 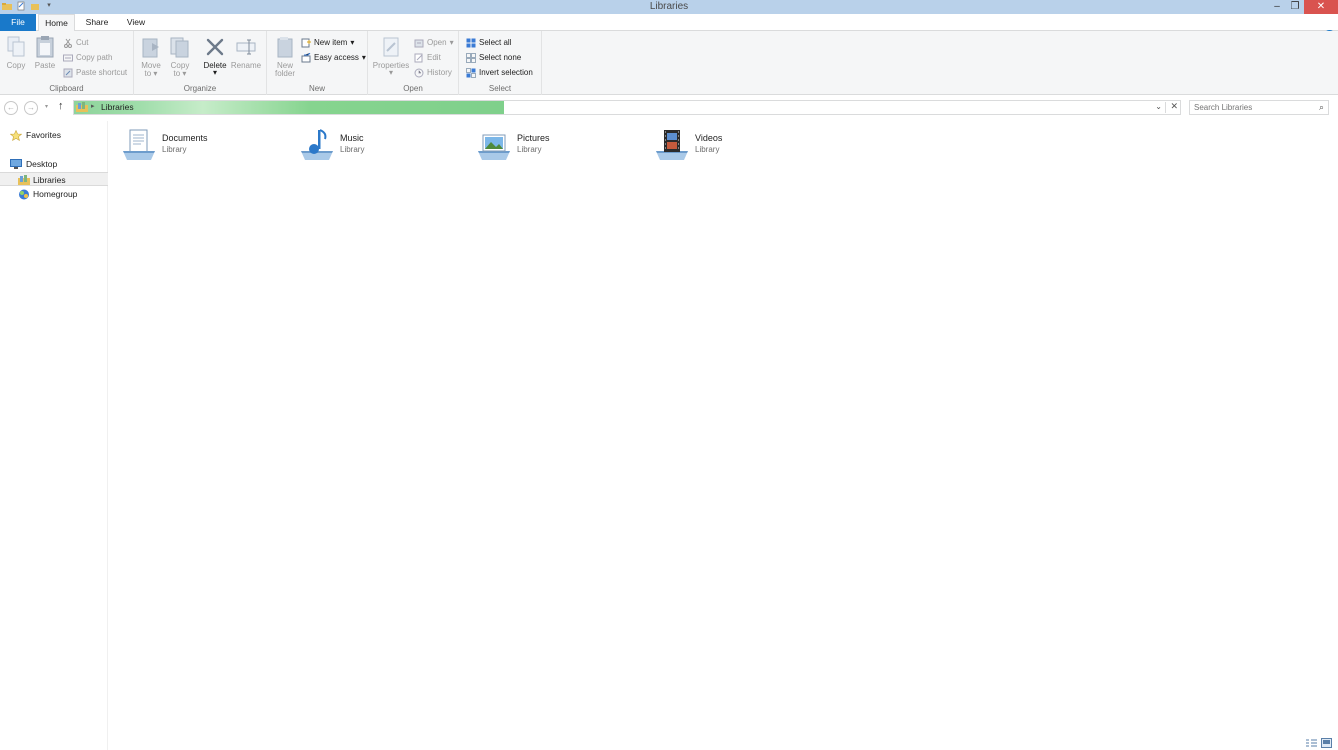 What do you see at coordinates (94, 57) in the screenshot?
I see `copy-path-label: Copy path` at bounding box center [94, 57].